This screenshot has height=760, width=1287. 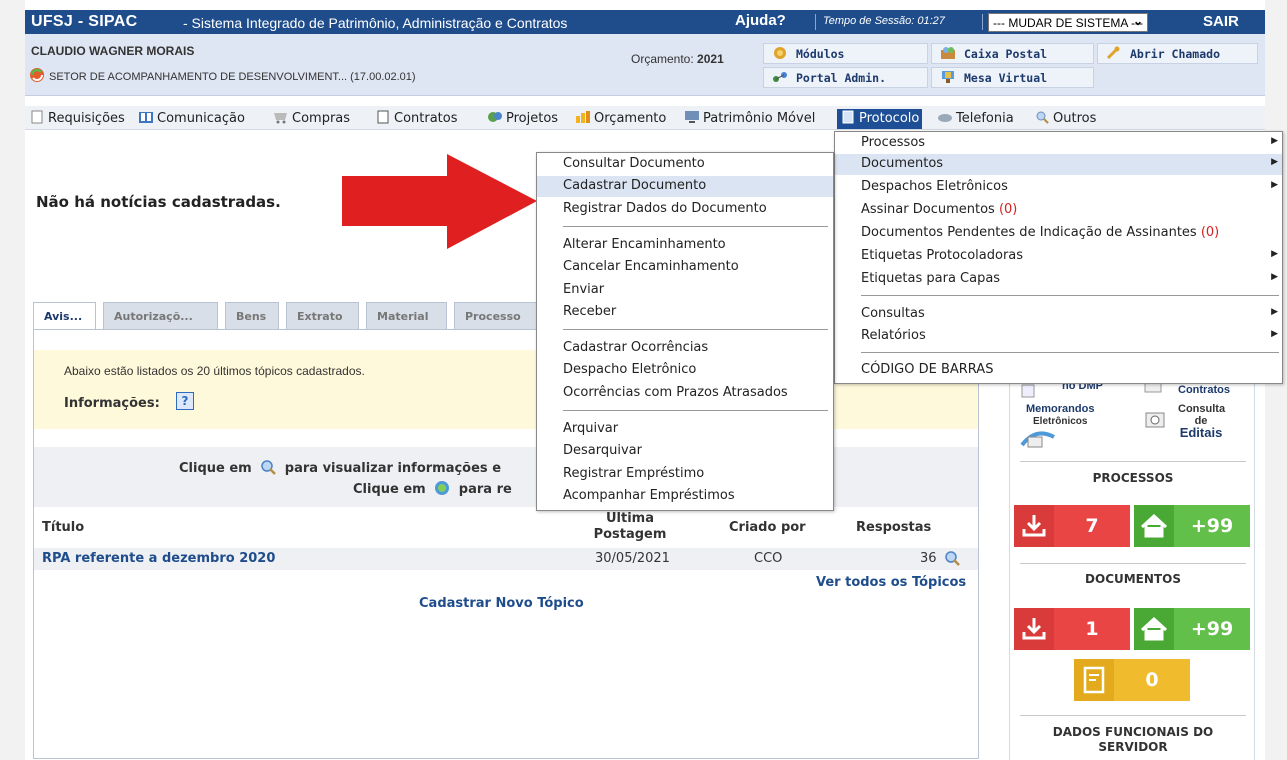 What do you see at coordinates (1221, 21) in the screenshot?
I see `logout-button: SAIR` at bounding box center [1221, 21].